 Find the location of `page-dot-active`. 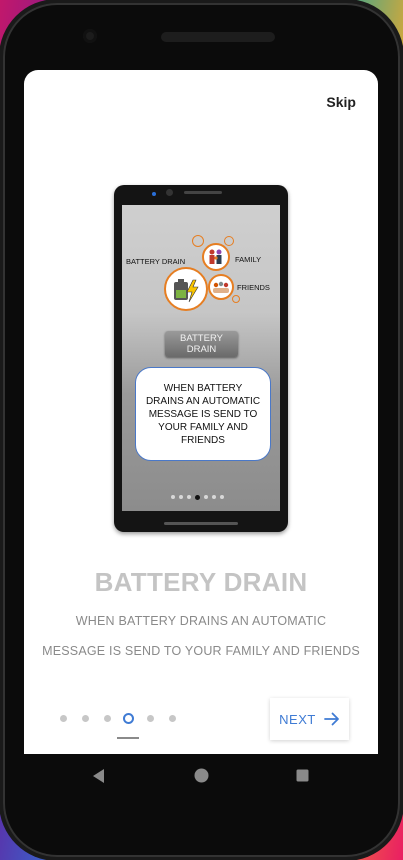

page-dot-active is located at coordinates (128, 718).